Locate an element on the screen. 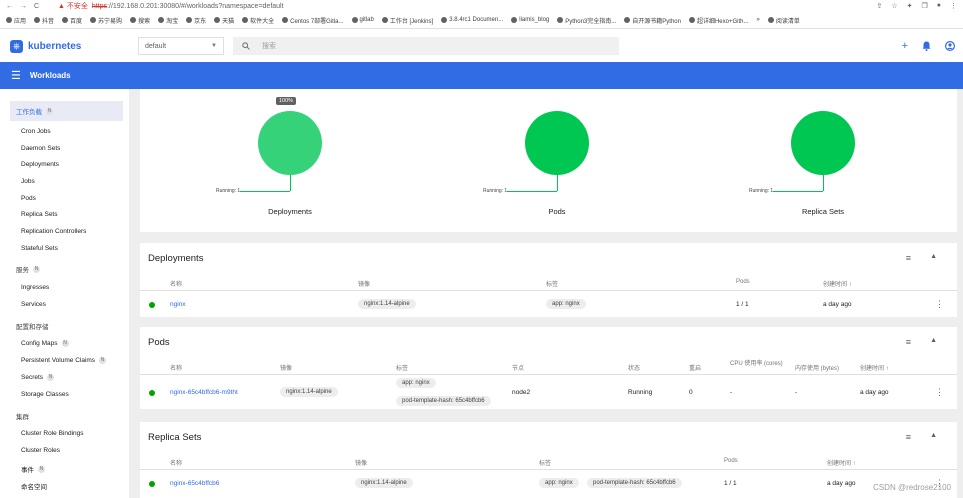  namespace-select: default ▼ is located at coordinates (181, 46).